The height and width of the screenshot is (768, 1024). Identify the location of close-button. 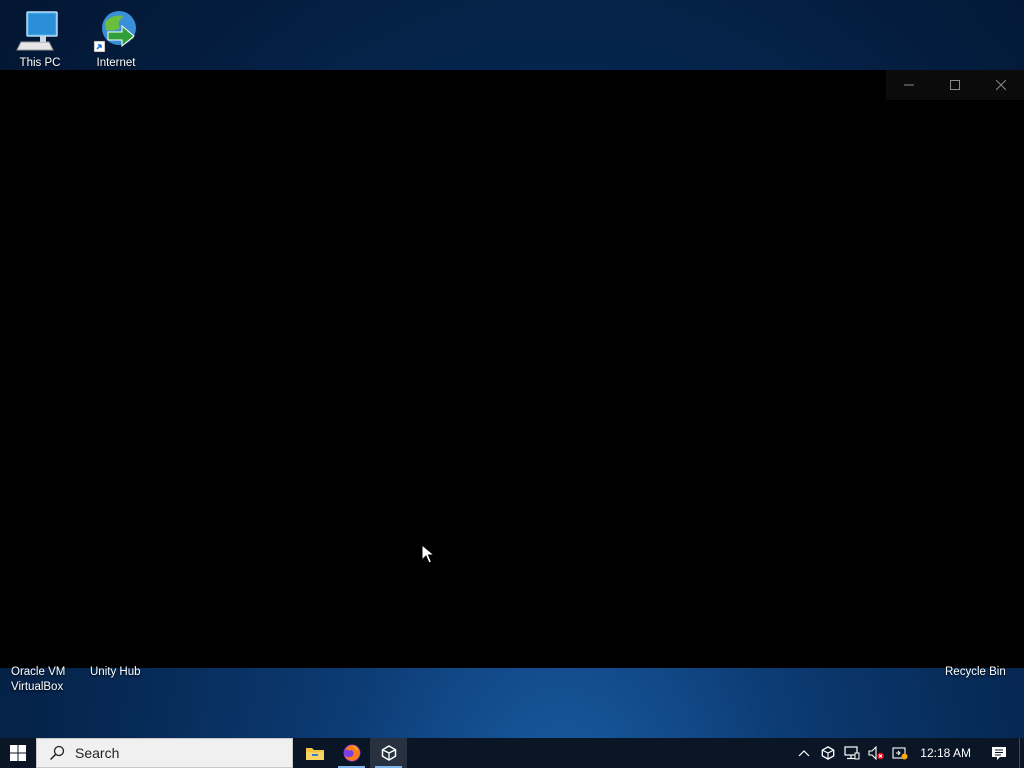
(1001, 85).